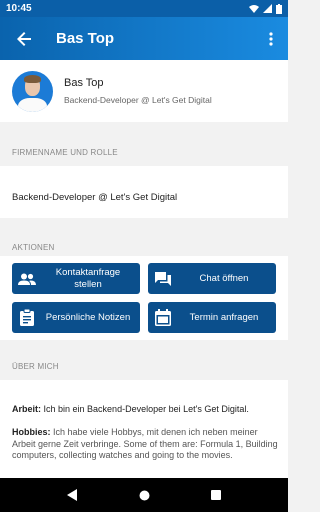 The width and height of the screenshot is (320, 512). Describe the element at coordinates (88, 317) in the screenshot. I see `personal-notes-label: Persönliche Notizen` at that location.